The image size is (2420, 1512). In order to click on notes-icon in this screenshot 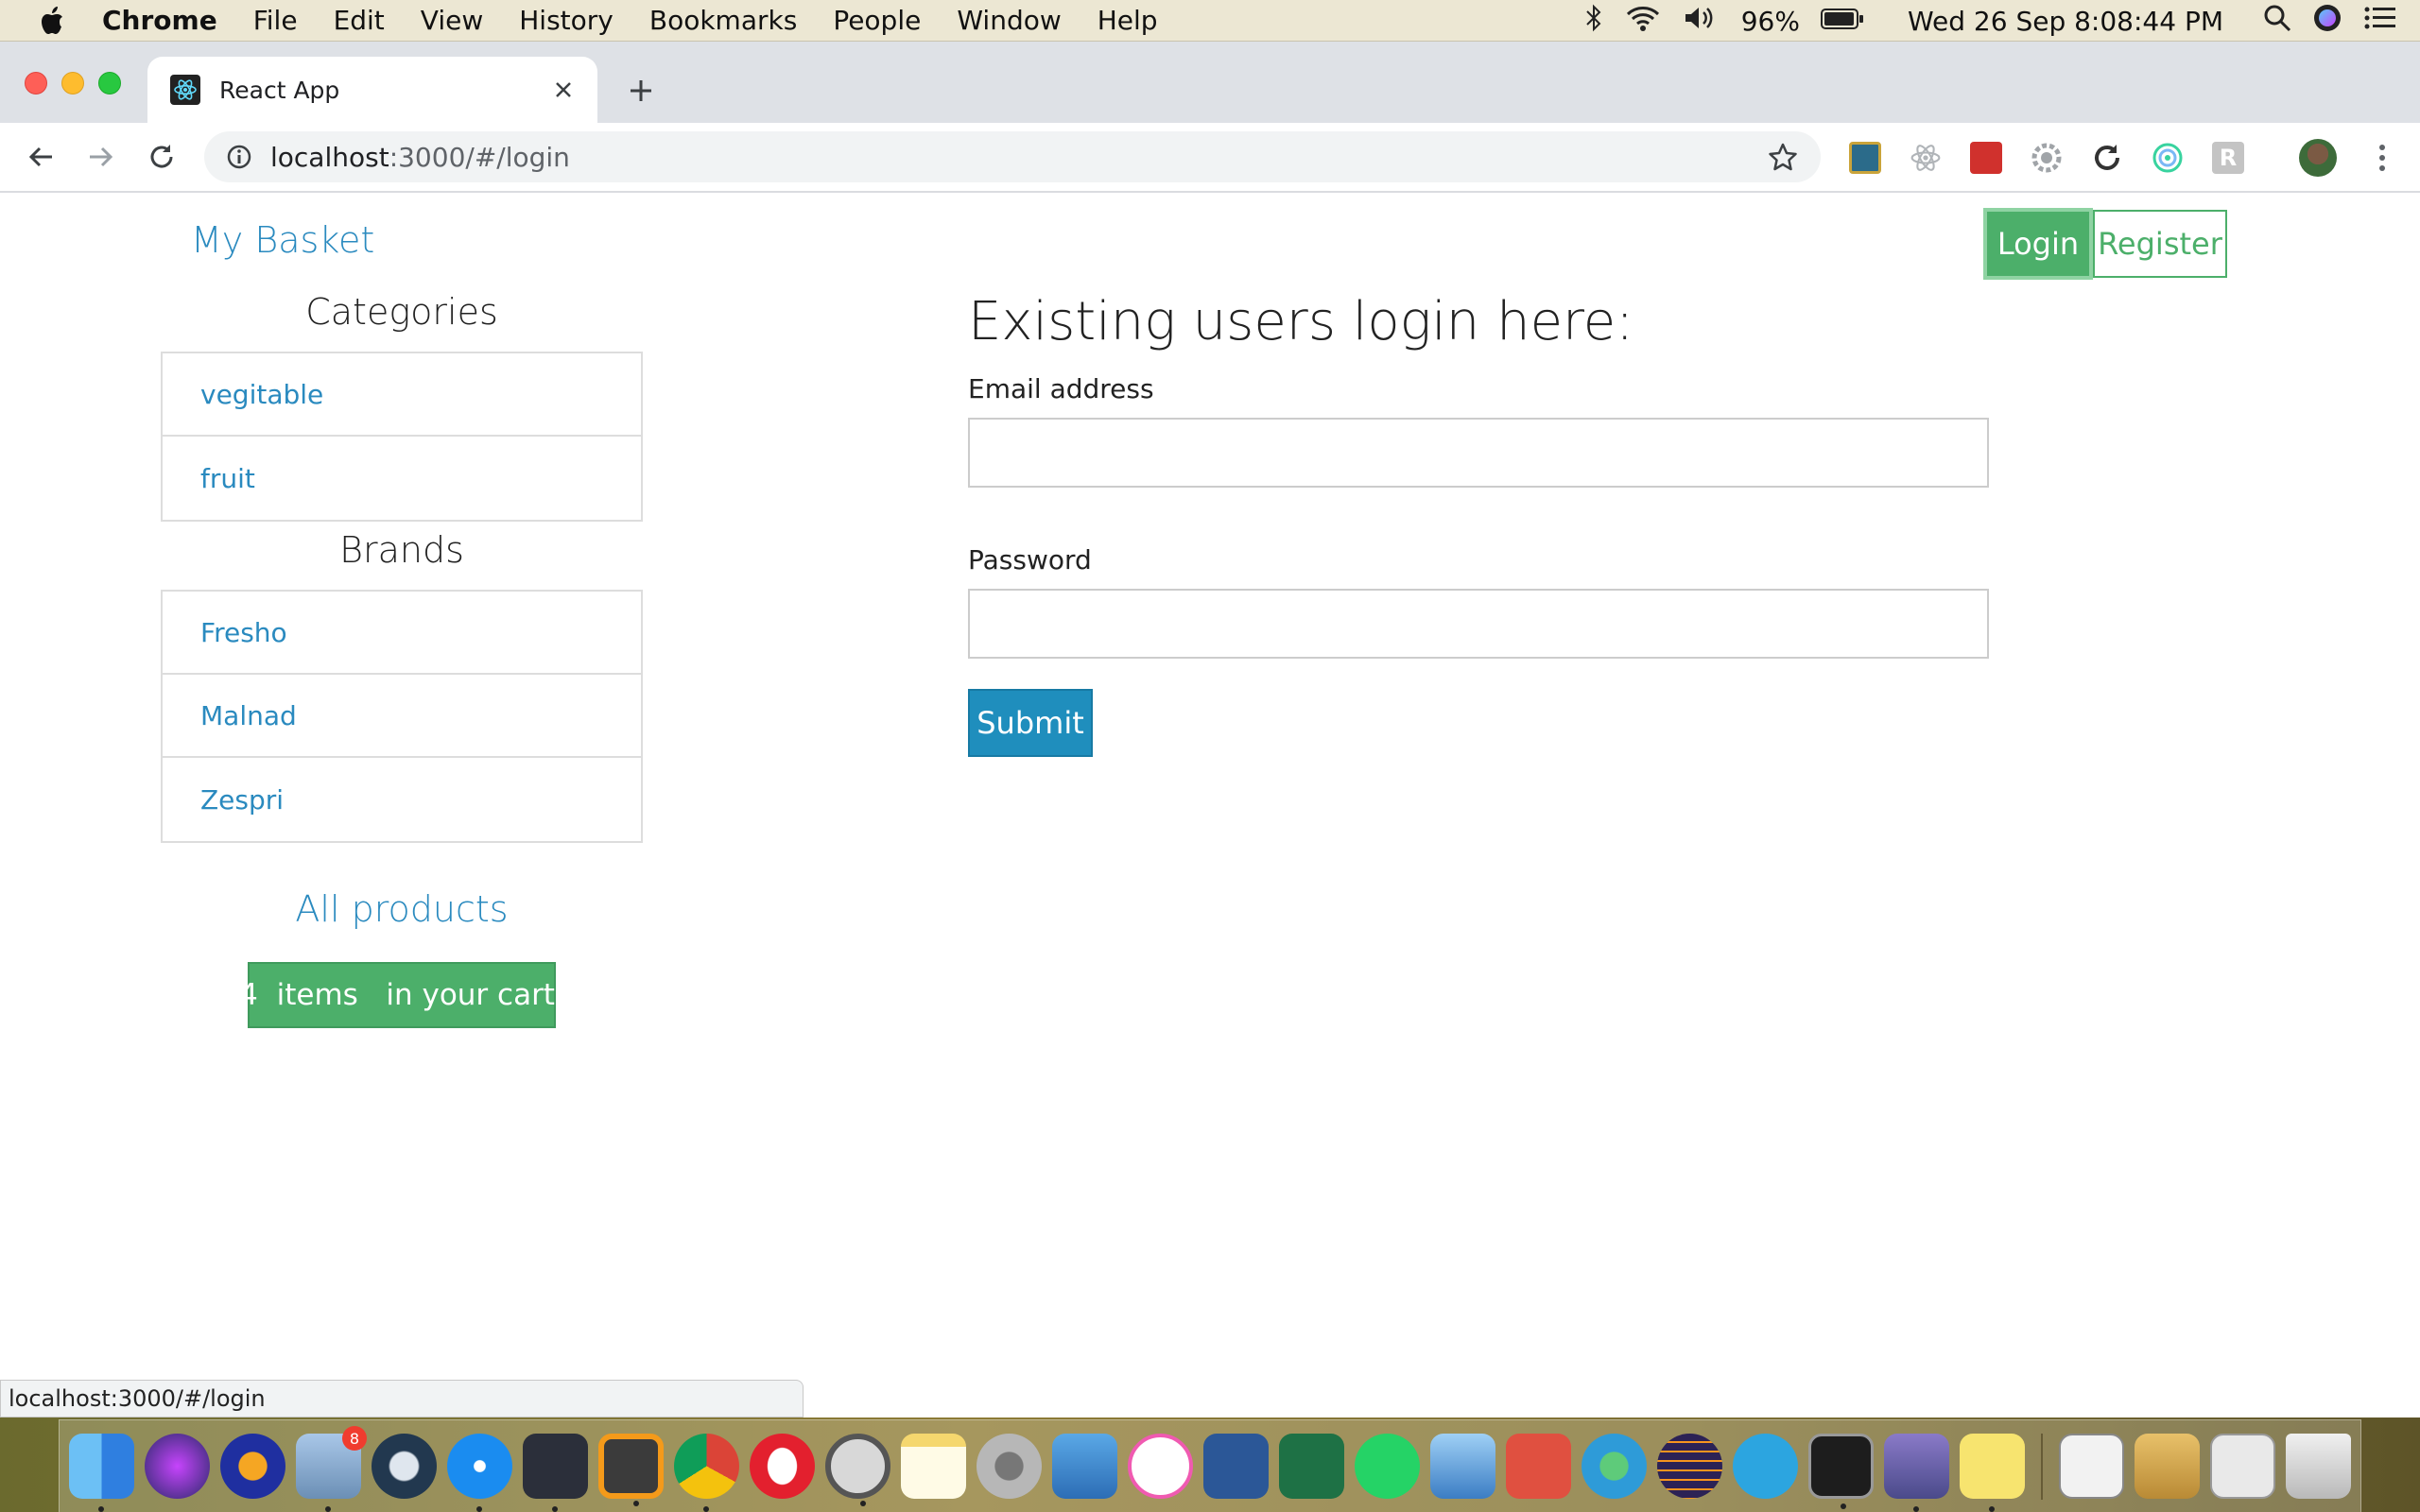, I will do `click(934, 1466)`.